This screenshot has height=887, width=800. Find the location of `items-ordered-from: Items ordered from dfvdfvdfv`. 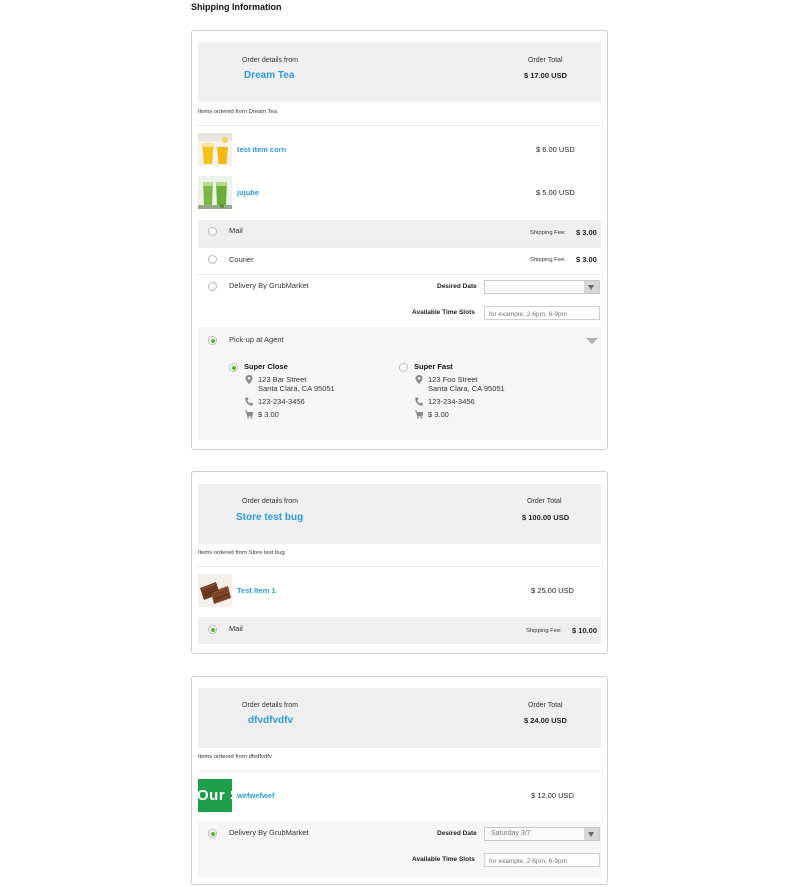

items-ordered-from: Items ordered from dfvdfvdfv is located at coordinates (235, 757).